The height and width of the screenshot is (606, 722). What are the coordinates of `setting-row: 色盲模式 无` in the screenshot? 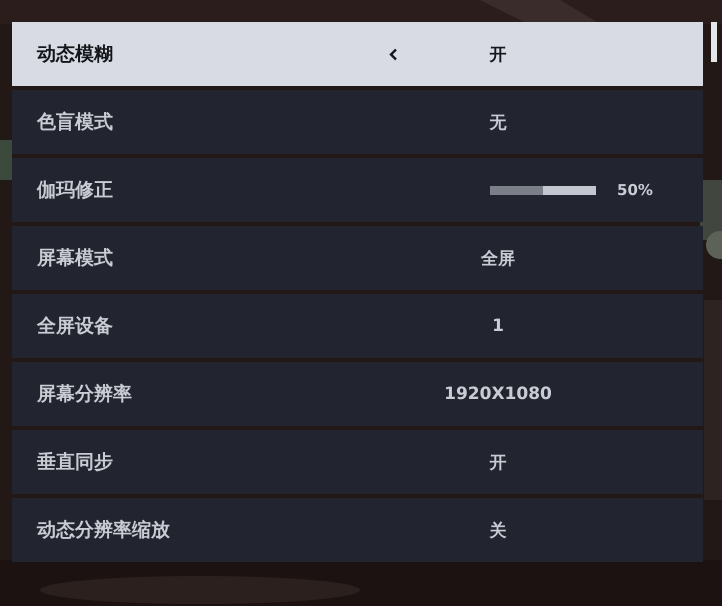 It's located at (357, 122).